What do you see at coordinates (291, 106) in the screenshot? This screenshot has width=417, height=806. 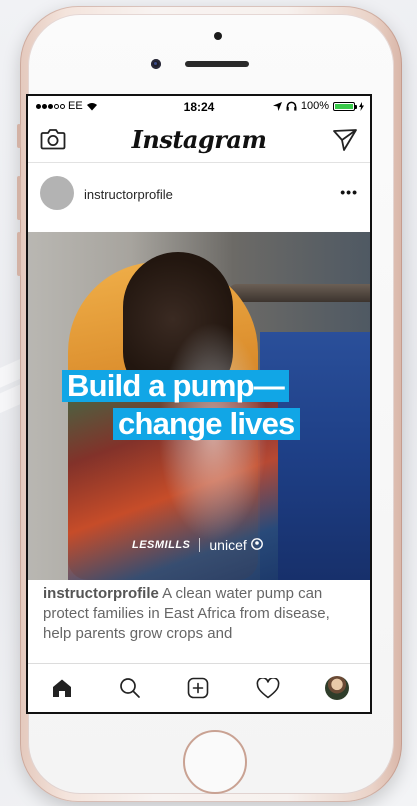 I see `headphones-icon` at bounding box center [291, 106].